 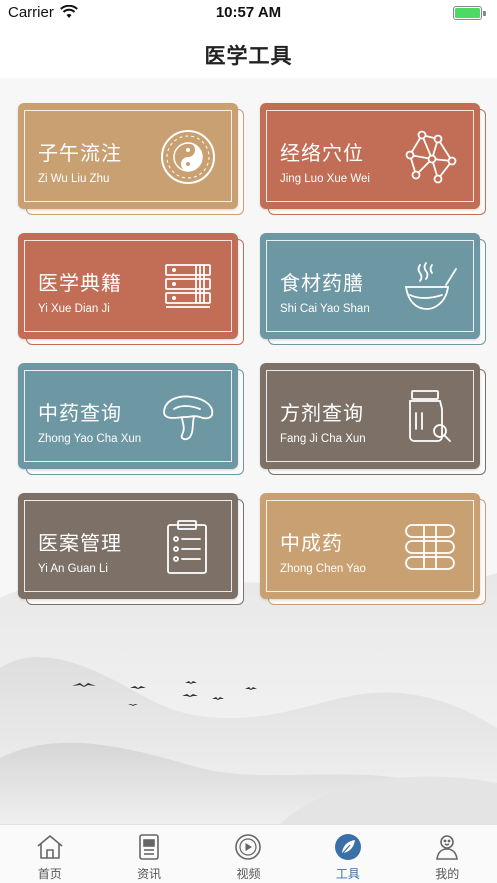 I want to click on battery-icon, so click(x=470, y=13).